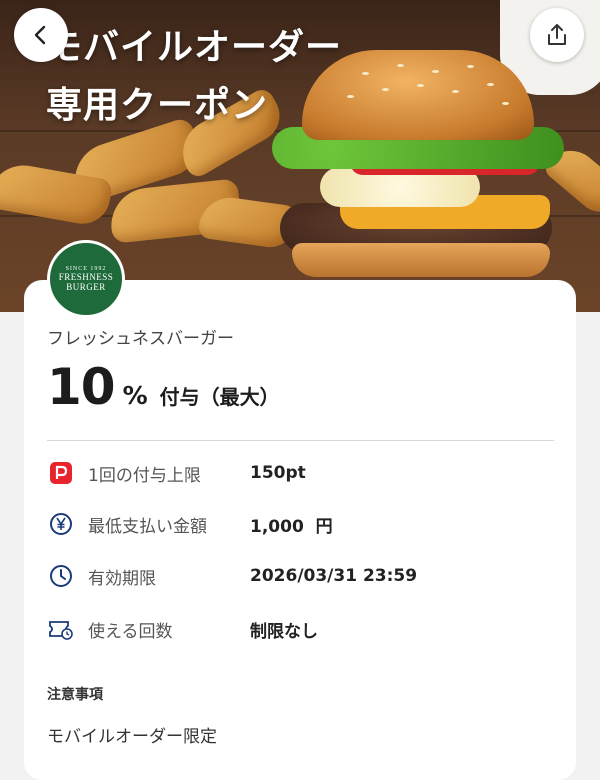  Describe the element at coordinates (132, 737) in the screenshot. I see `notes-body: モバイルオーダー限定` at that location.